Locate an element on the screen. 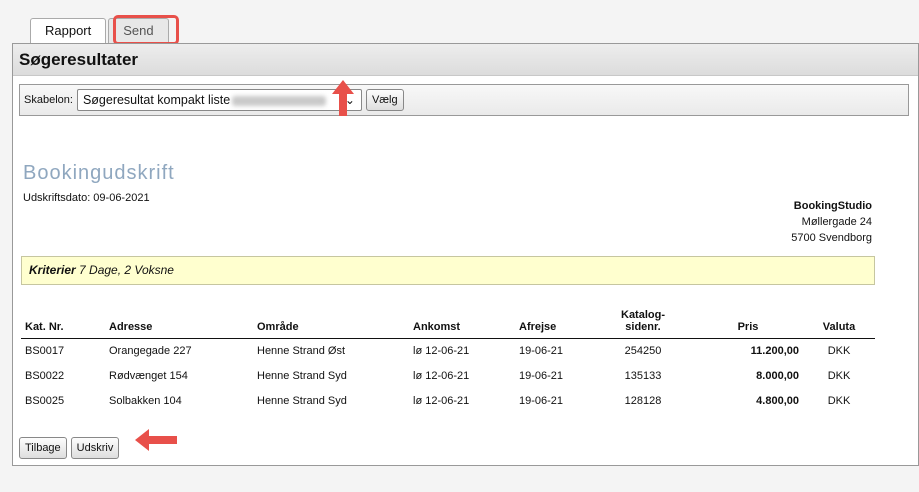  cell-id: BS0017 is located at coordinates (45, 350).